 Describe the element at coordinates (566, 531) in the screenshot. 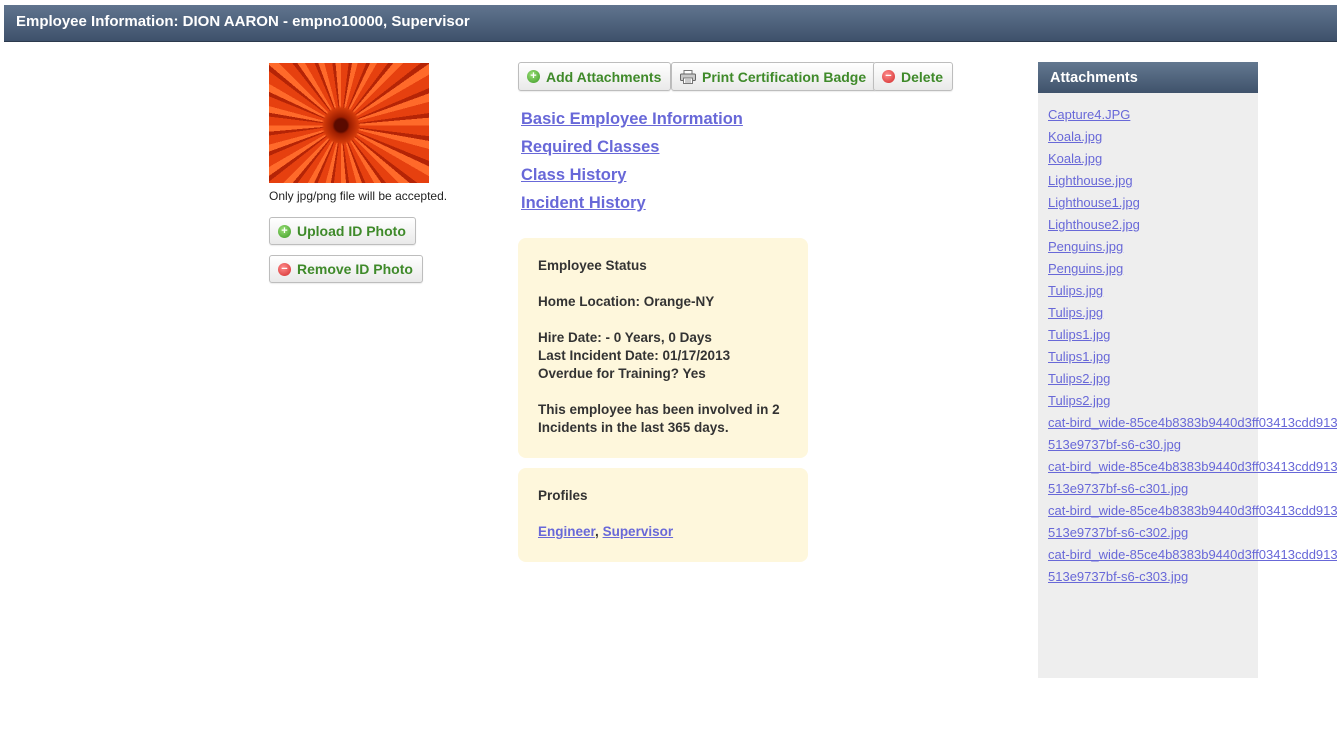

I see `profile-link-engineer: Engineer` at that location.